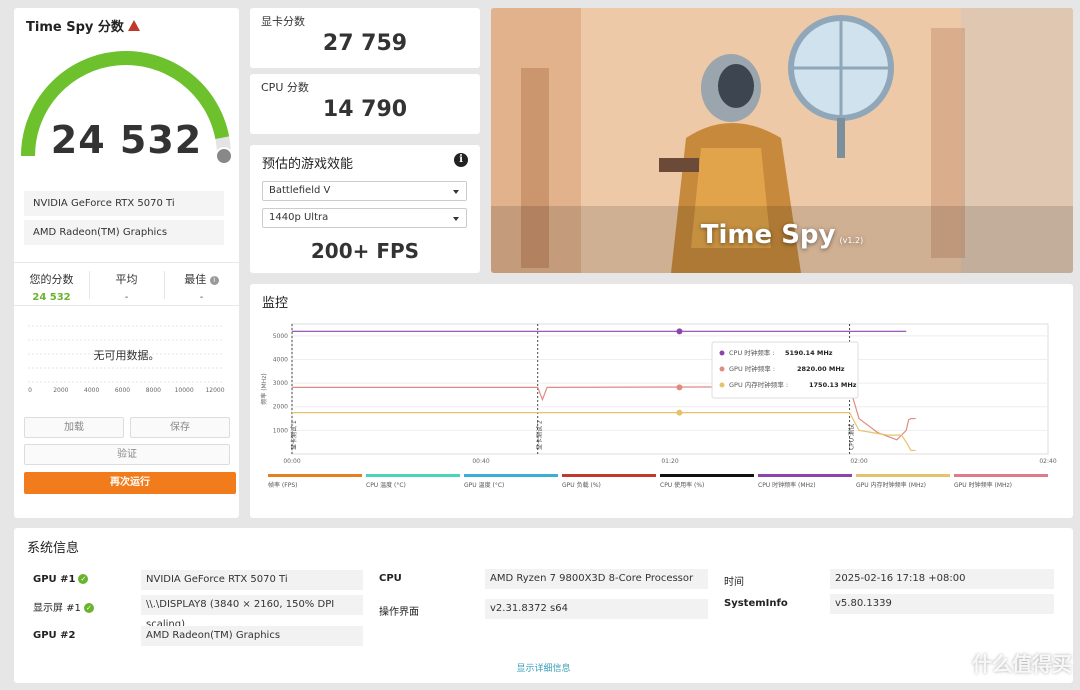 Image resolution: width=1080 pixels, height=690 pixels. What do you see at coordinates (130, 483) in the screenshot?
I see `run-again-button: 再次运行` at bounding box center [130, 483].